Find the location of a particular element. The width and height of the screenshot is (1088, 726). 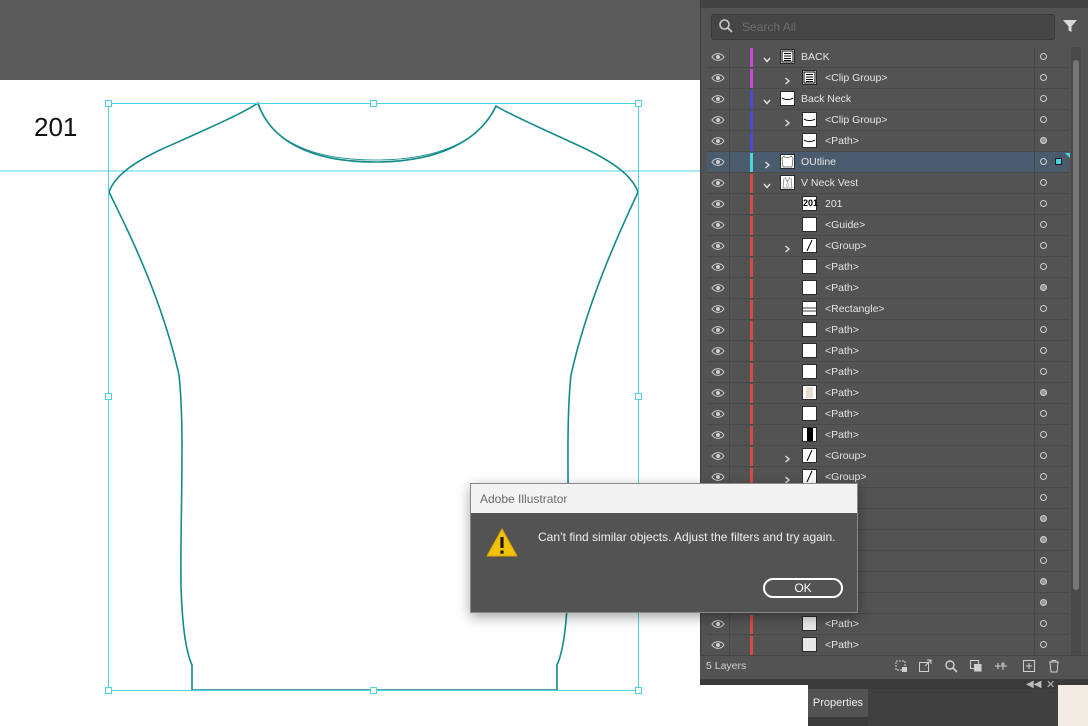

selection-indicator is located at coordinates (1058, 161).